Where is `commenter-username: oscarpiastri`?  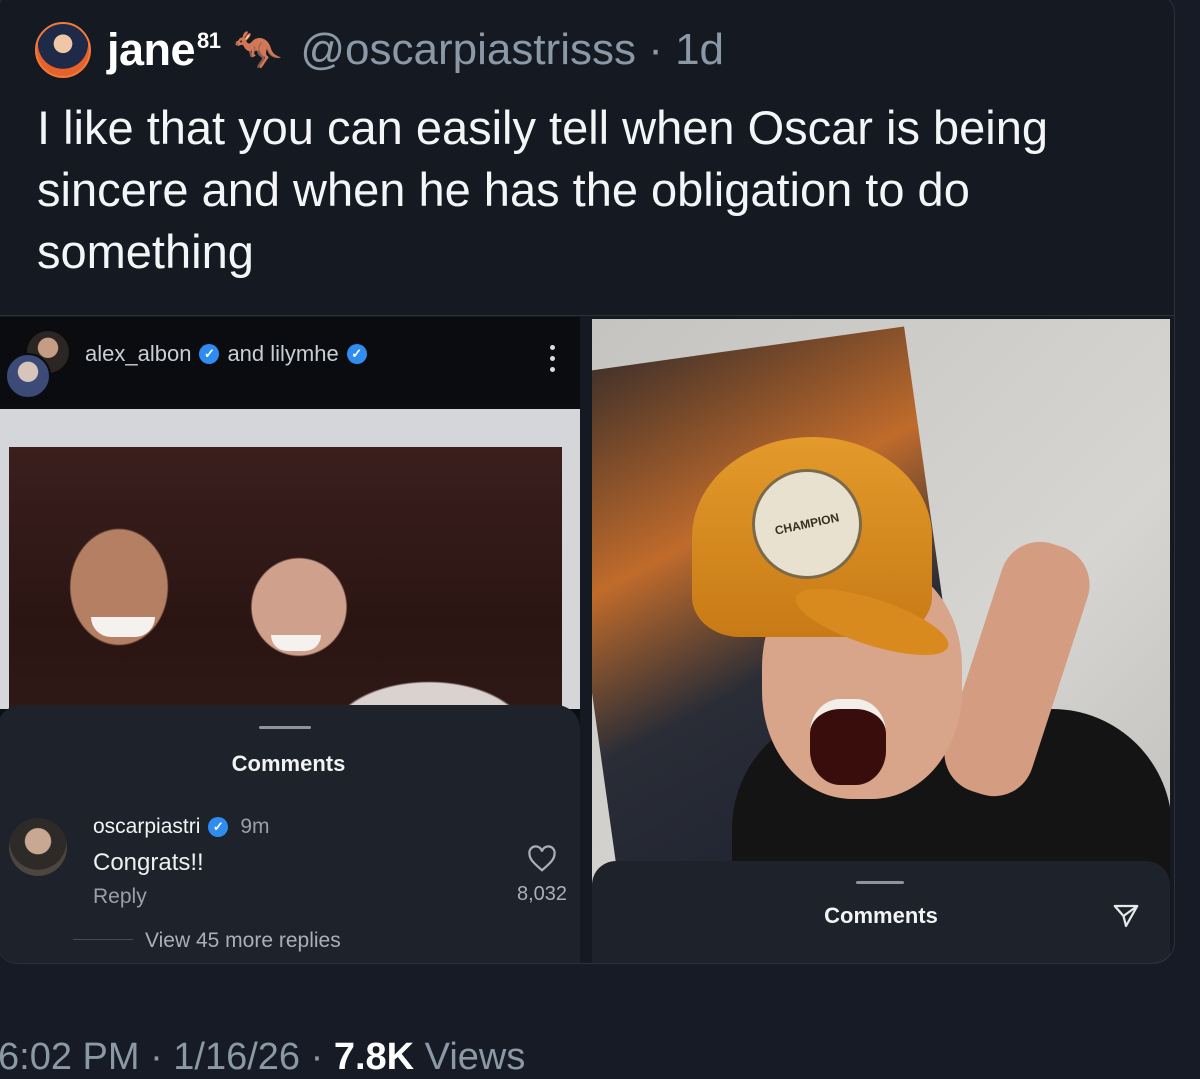
commenter-username: oscarpiastri is located at coordinates (147, 826).